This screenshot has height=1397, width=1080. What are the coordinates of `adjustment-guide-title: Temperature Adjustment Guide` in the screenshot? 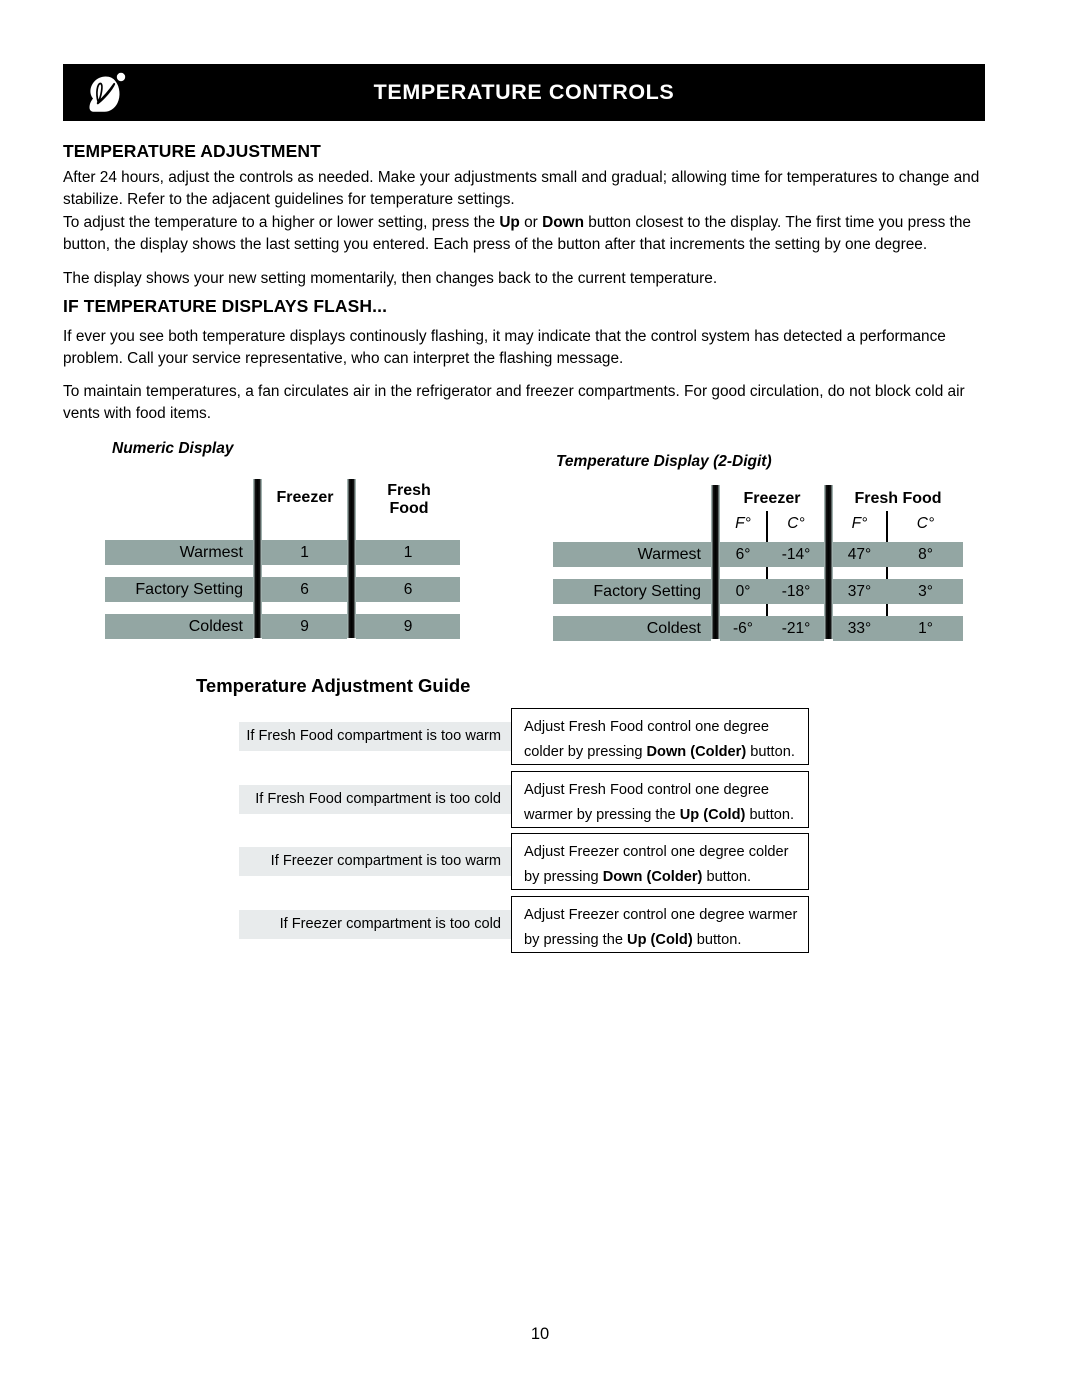 It's located at (333, 685).